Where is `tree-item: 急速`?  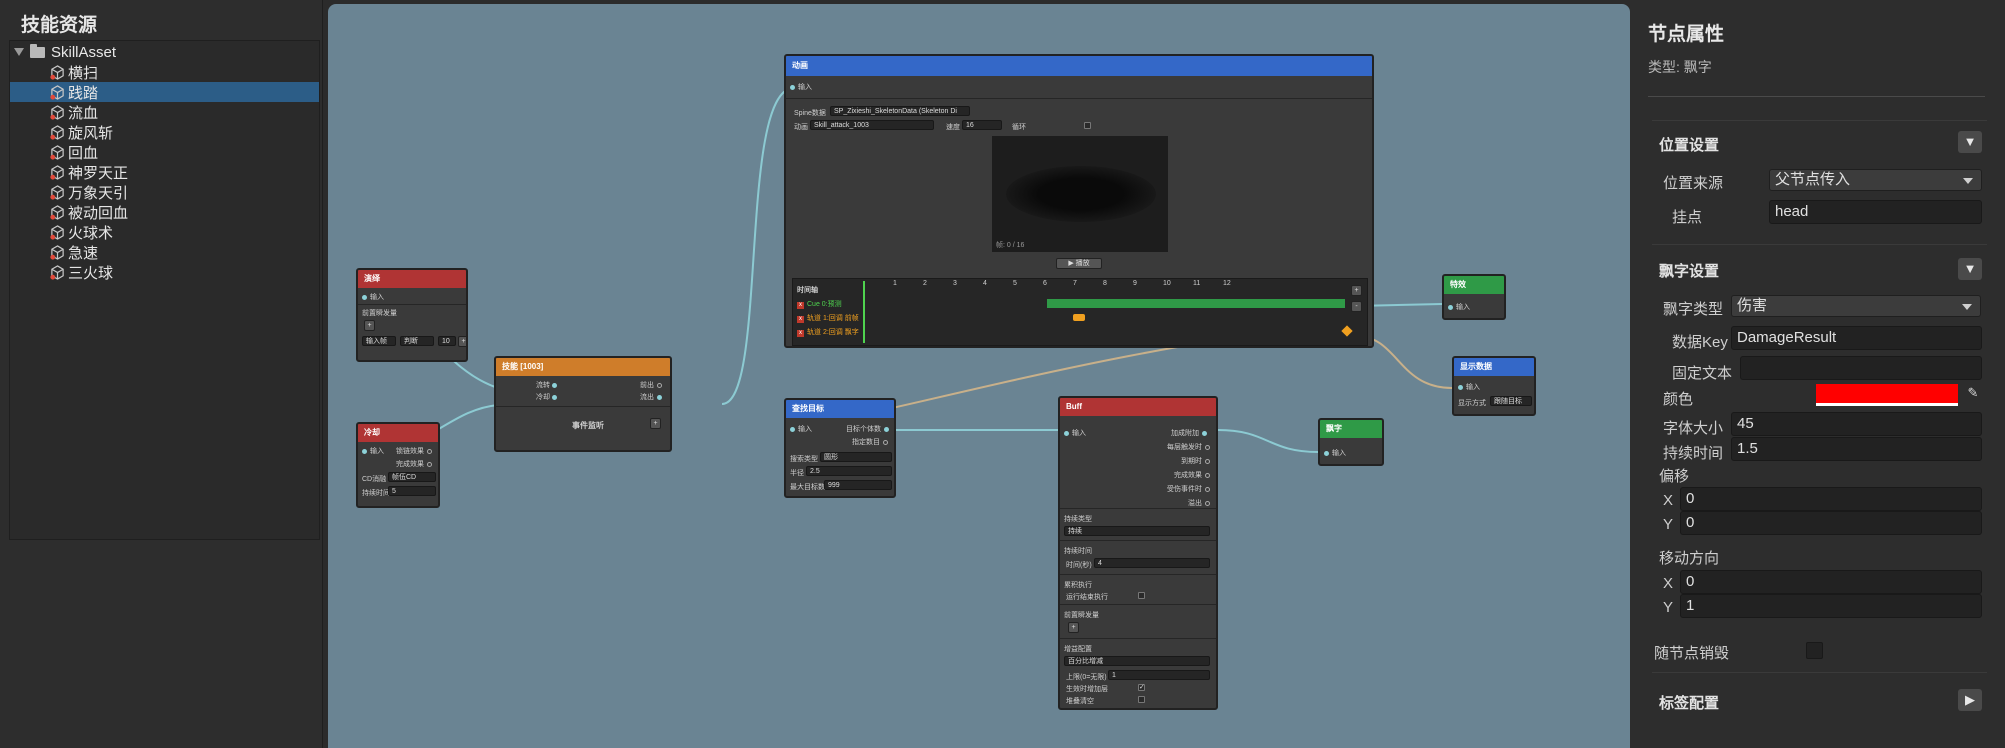
tree-item: 急速 is located at coordinates (164, 252).